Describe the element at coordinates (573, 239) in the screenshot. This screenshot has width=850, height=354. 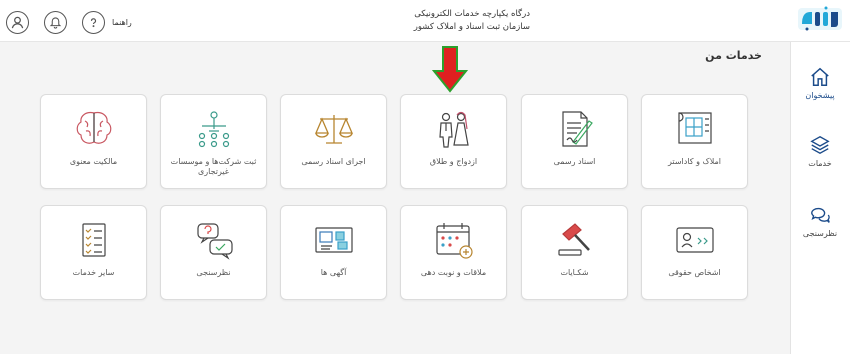
I see `gavel-icon` at that location.